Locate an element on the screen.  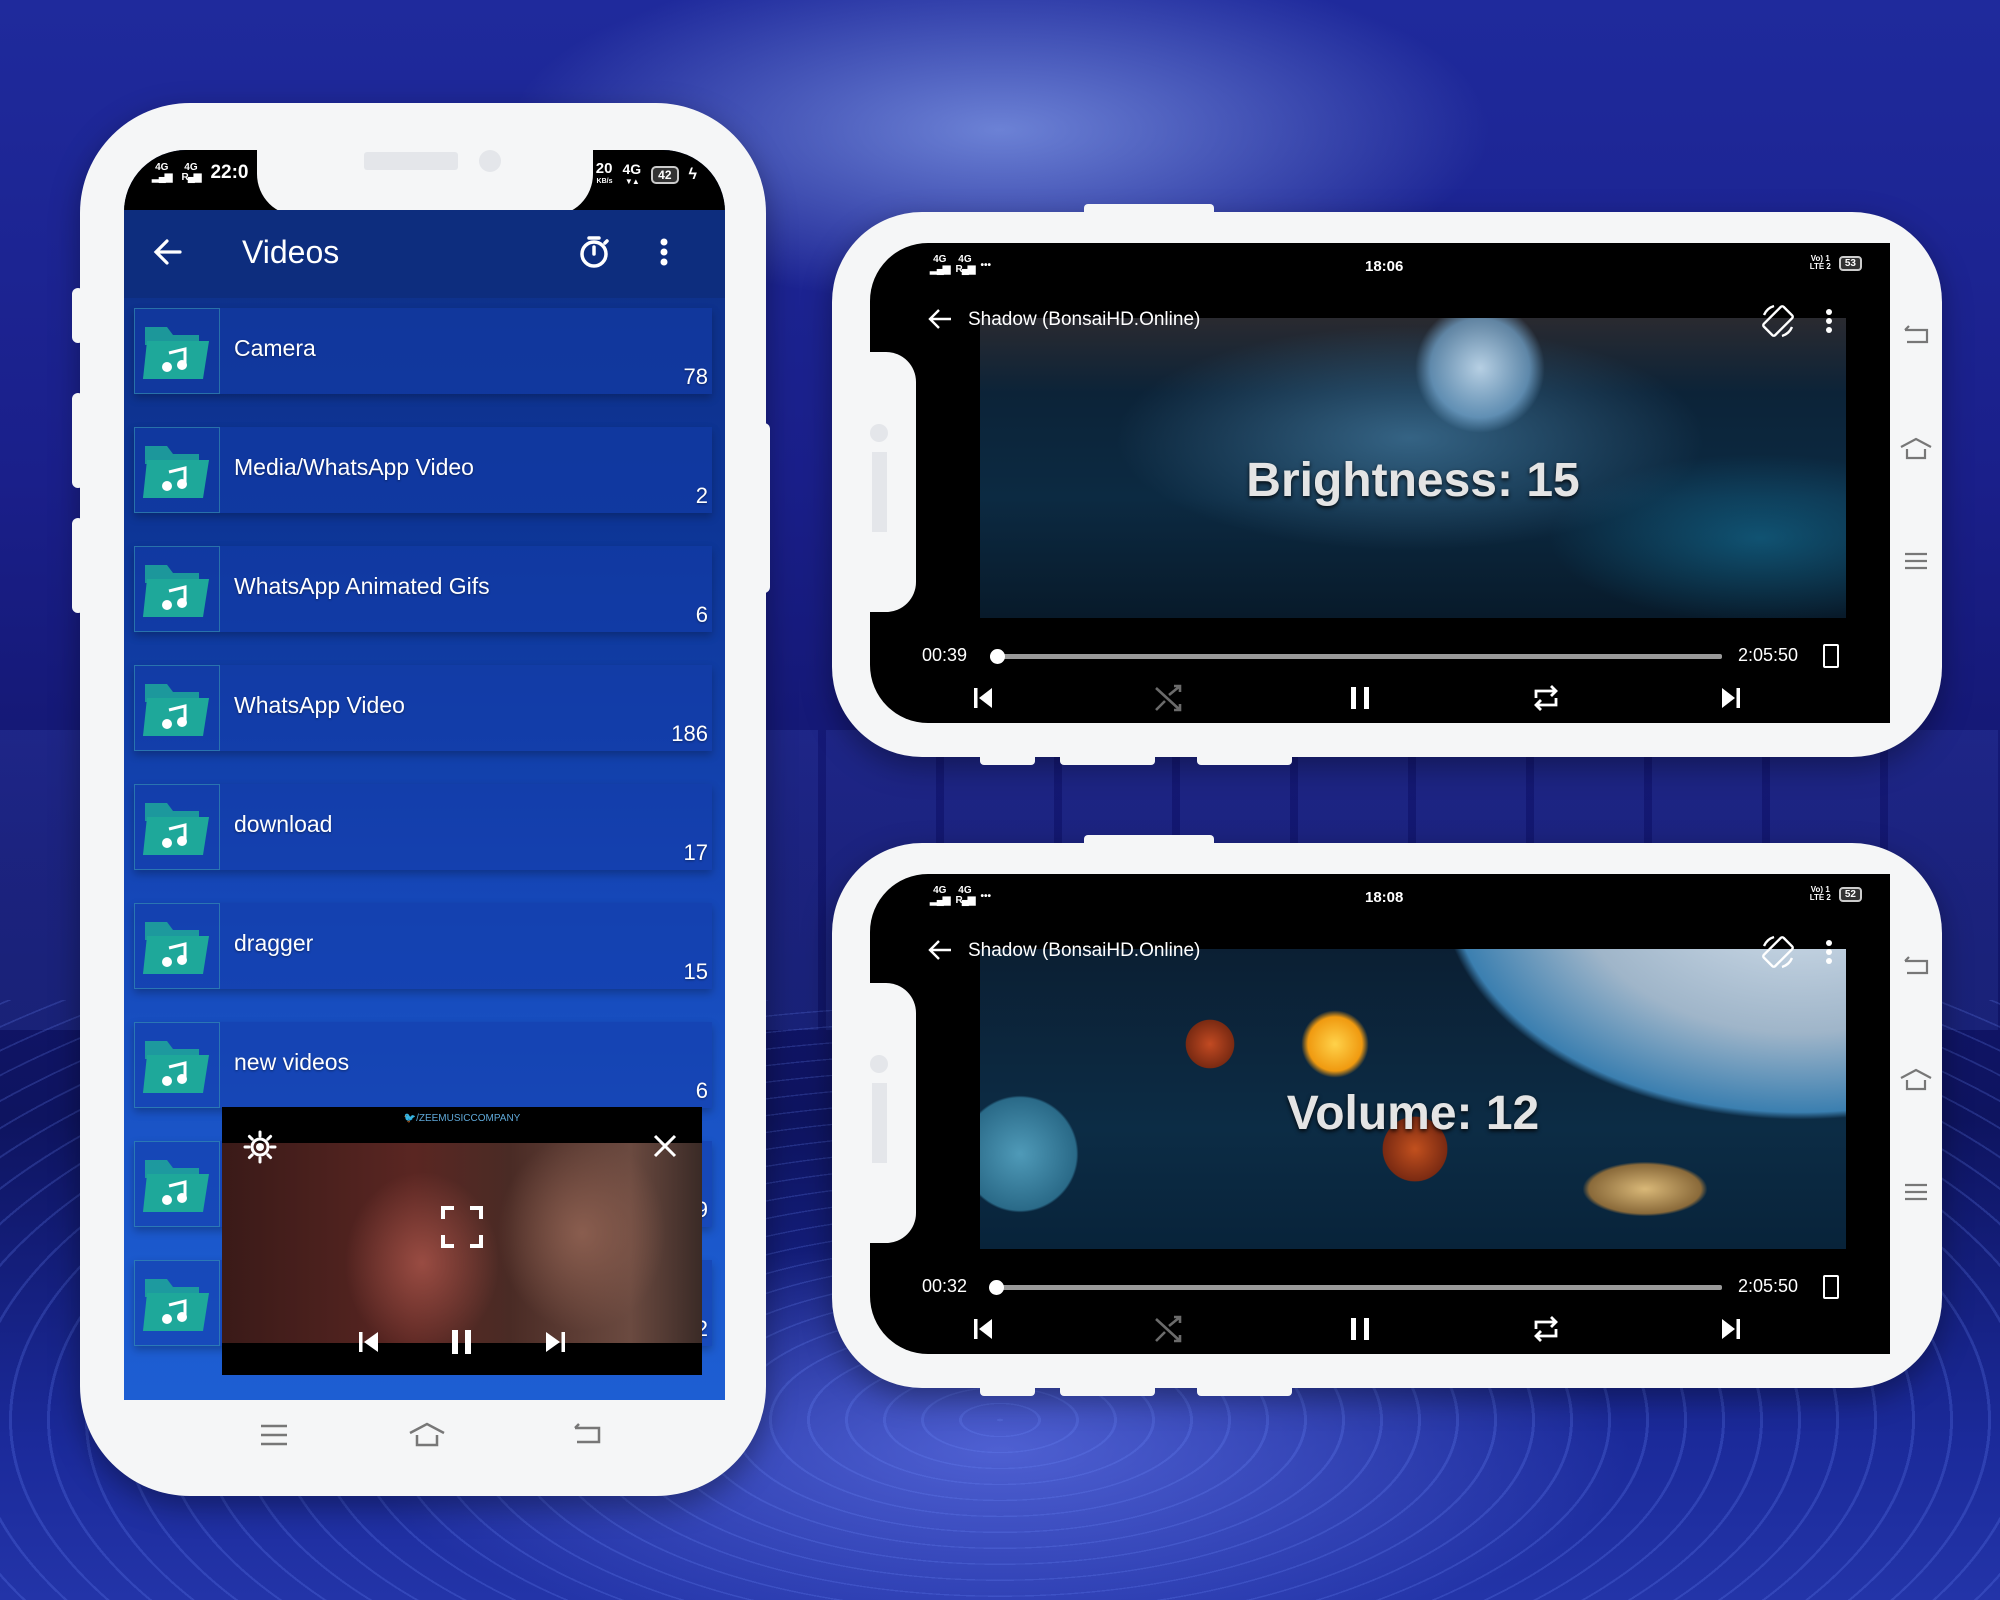
folder-count: 78 is located at coordinates (695, 376).